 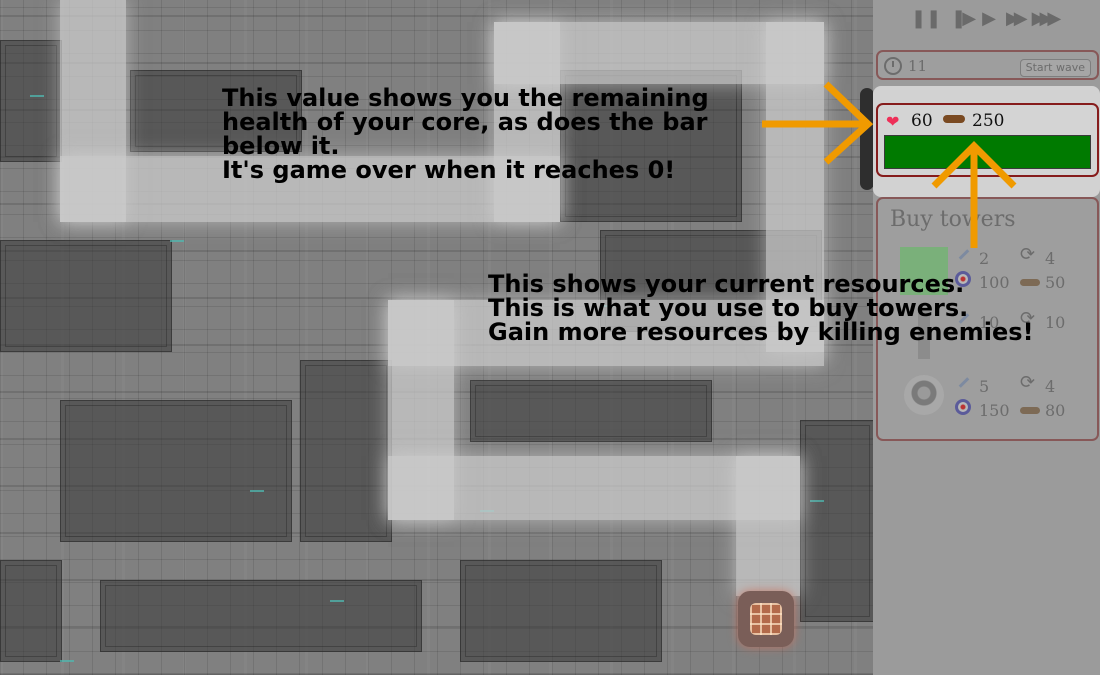 I want to click on cost-icon, so click(x=1030, y=410).